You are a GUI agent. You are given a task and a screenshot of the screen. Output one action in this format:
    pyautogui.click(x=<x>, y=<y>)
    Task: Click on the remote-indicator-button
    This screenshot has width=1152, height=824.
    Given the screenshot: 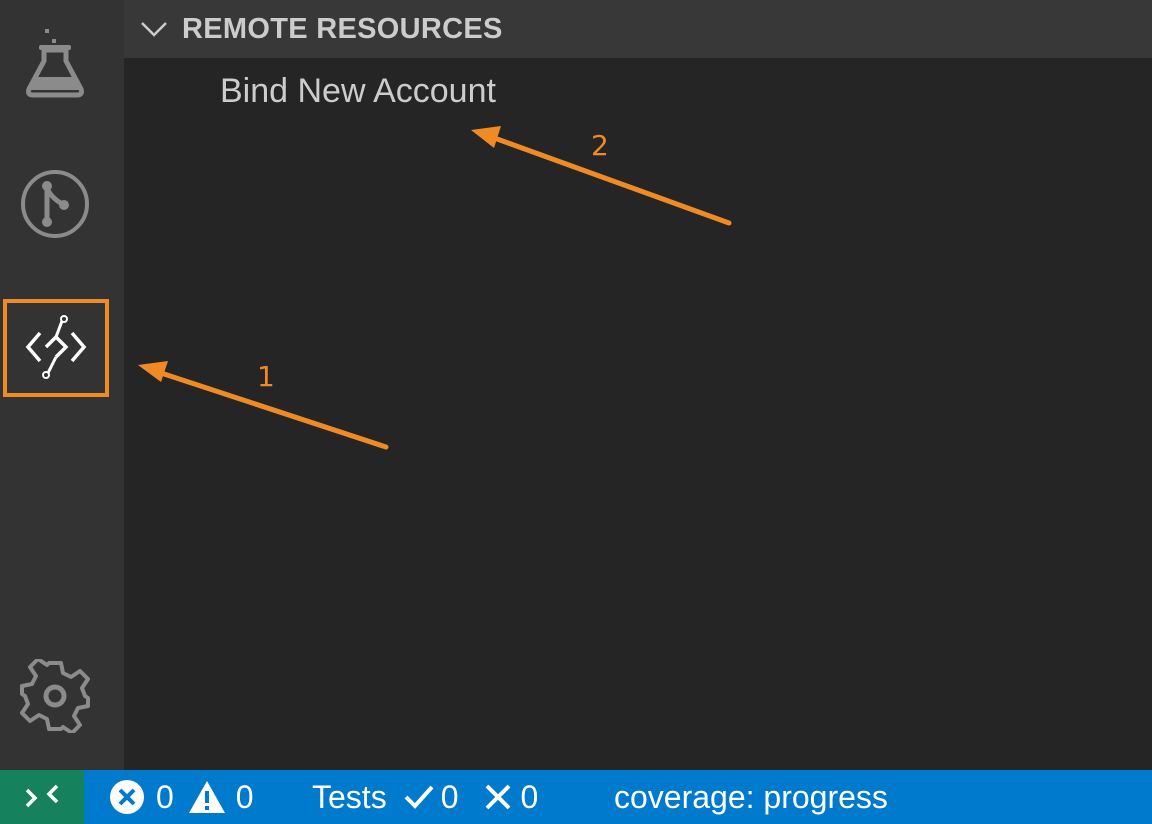 What is the action you would take?
    pyautogui.click(x=42, y=797)
    